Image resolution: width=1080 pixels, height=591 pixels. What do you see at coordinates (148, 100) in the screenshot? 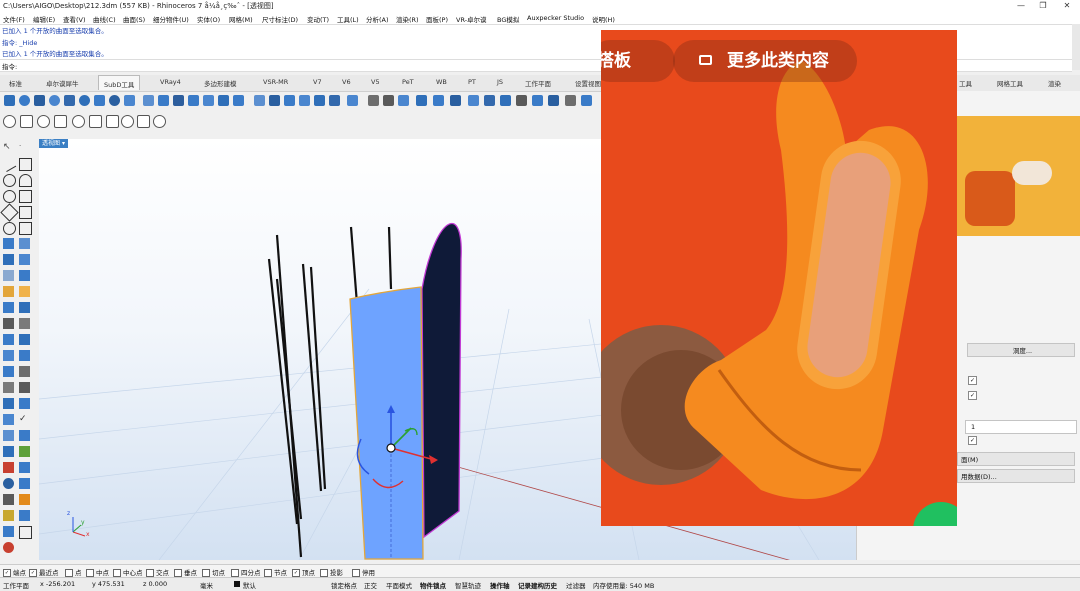
I see `subd-pipe-icon` at bounding box center [148, 100].